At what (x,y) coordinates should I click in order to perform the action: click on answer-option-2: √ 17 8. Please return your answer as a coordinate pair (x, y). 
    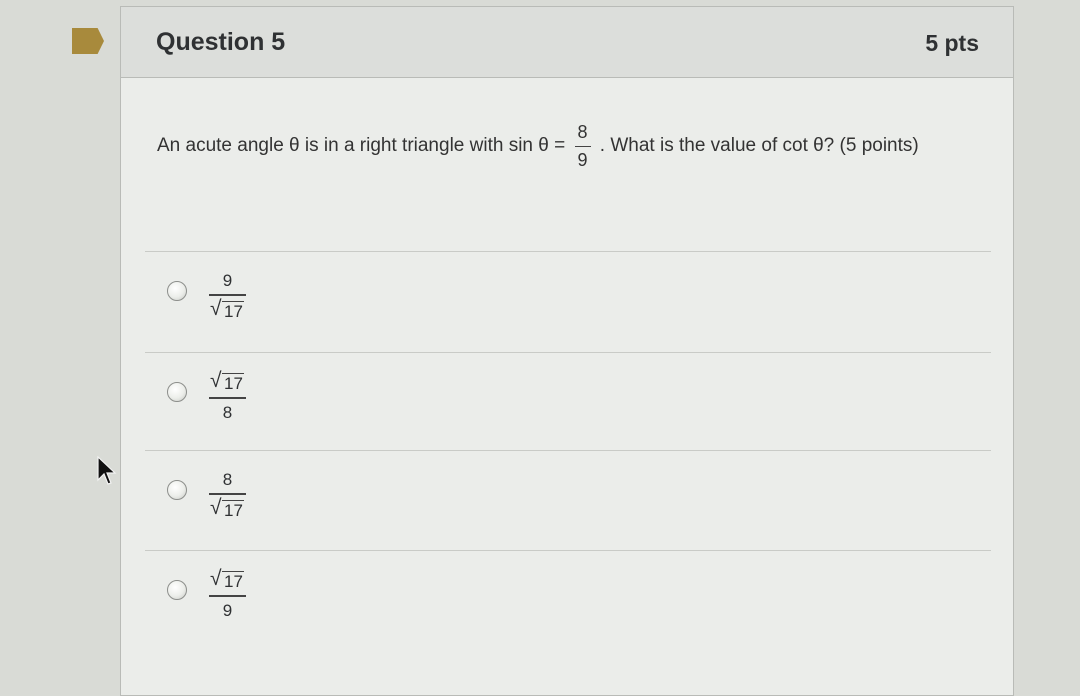
    Looking at the image, I should click on (577, 410).